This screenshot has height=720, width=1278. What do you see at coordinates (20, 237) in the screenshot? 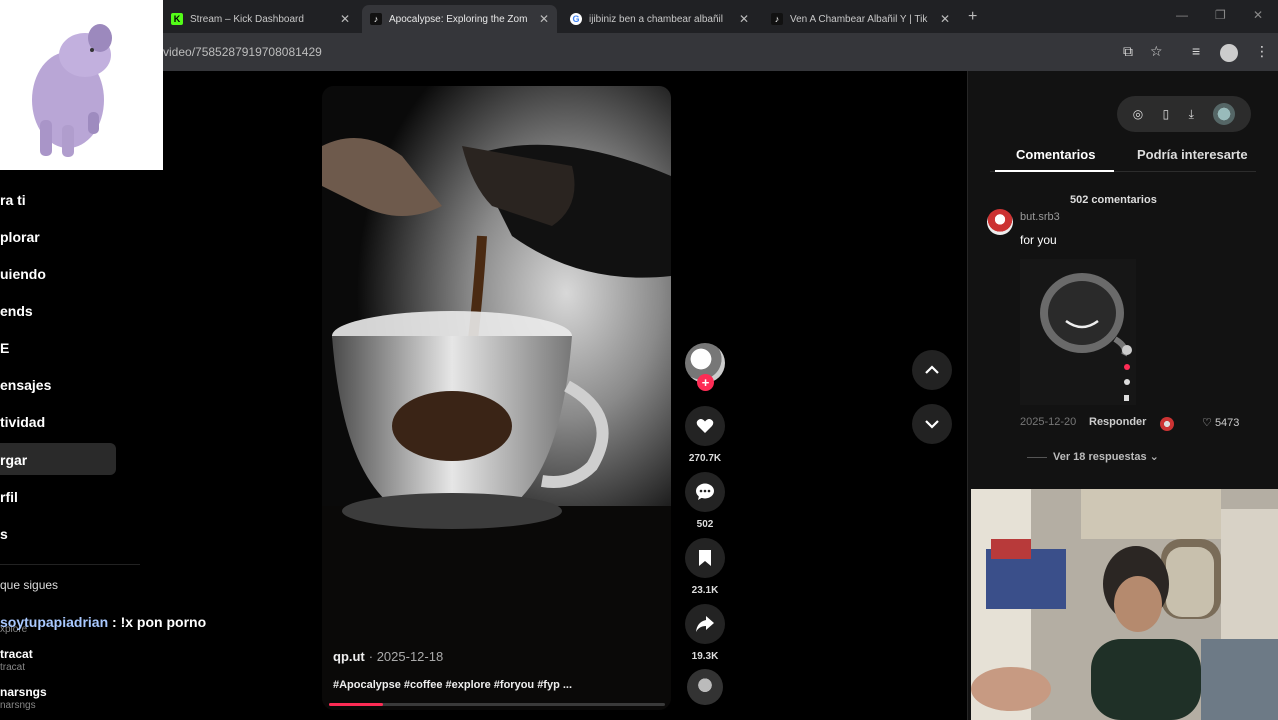
I see `sidebar-item-explore: plorar` at bounding box center [20, 237].